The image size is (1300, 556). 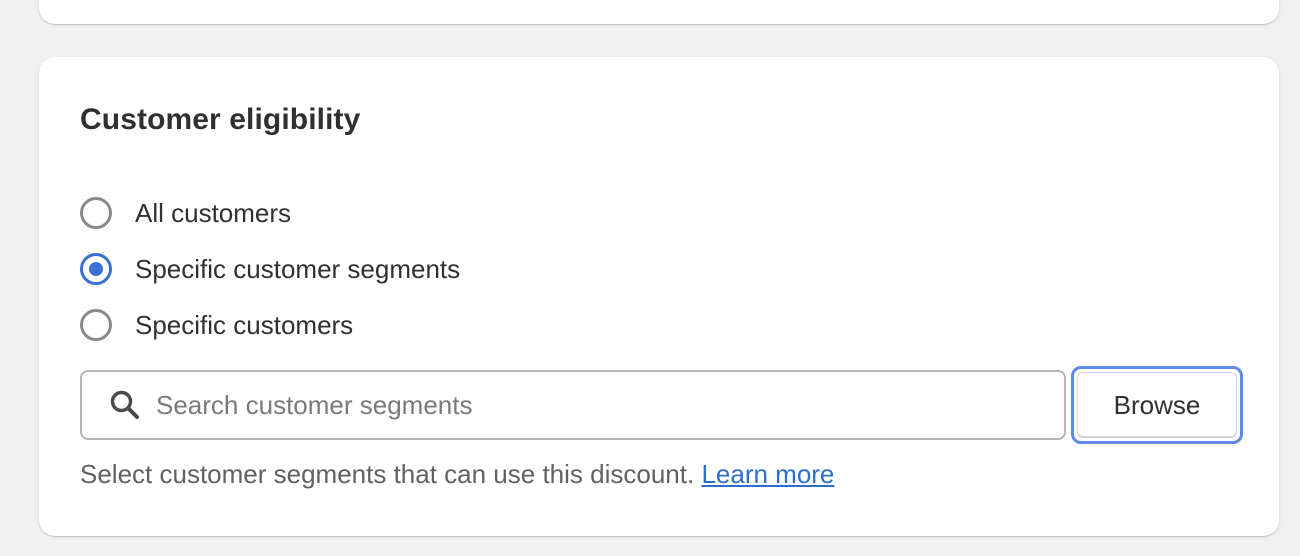 What do you see at coordinates (298, 268) in the screenshot?
I see `radio-label: Specific customer segments` at bounding box center [298, 268].